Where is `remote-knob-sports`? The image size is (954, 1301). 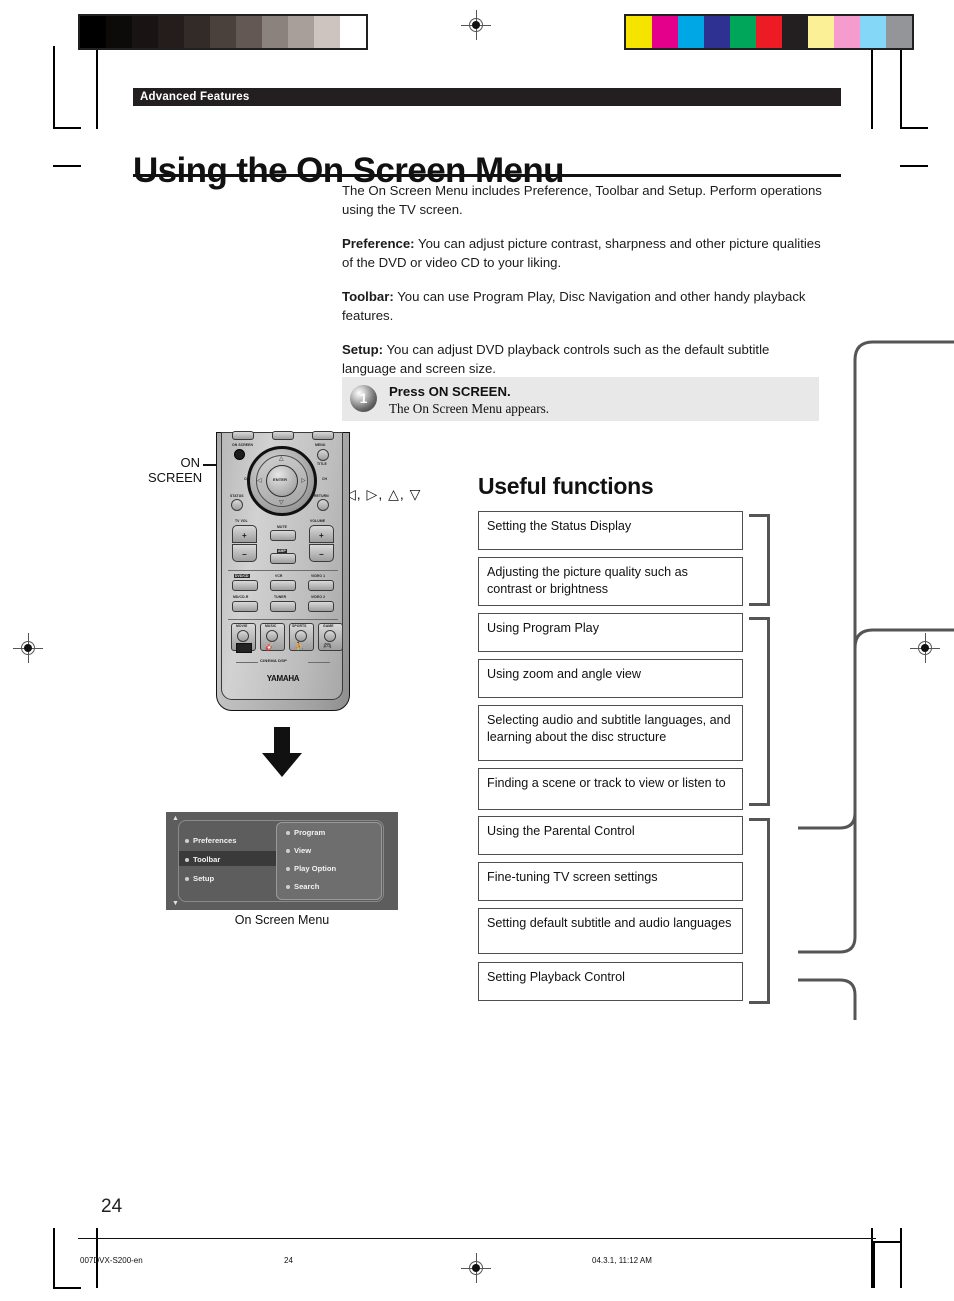 remote-knob-sports is located at coordinates (301, 636).